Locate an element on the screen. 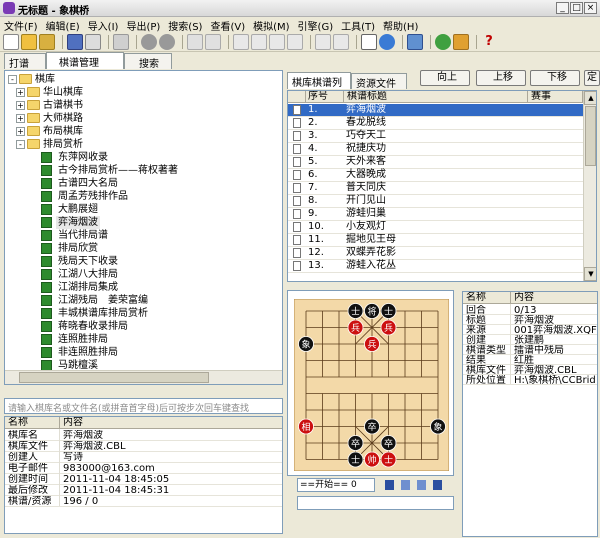  locate-button: 定 is located at coordinates (592, 78).